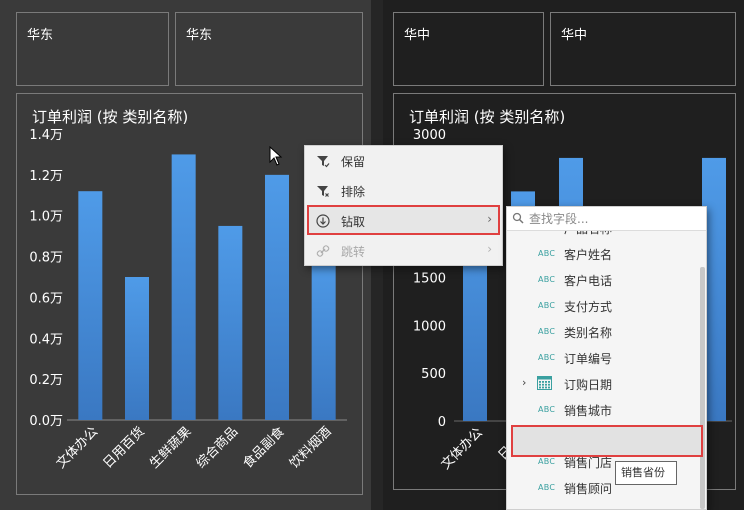  Describe the element at coordinates (92, 49) in the screenshot. I see `filter-card-1: 华东` at that location.